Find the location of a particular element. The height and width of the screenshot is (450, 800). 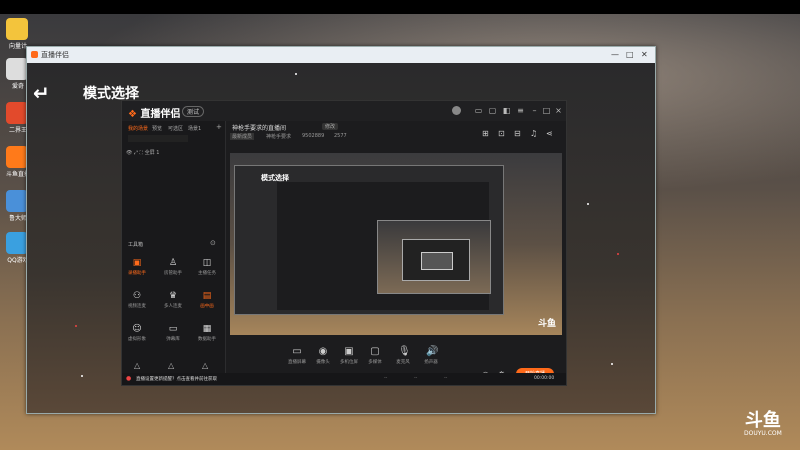

message-icon: ▭ is located at coordinates (478, 110).